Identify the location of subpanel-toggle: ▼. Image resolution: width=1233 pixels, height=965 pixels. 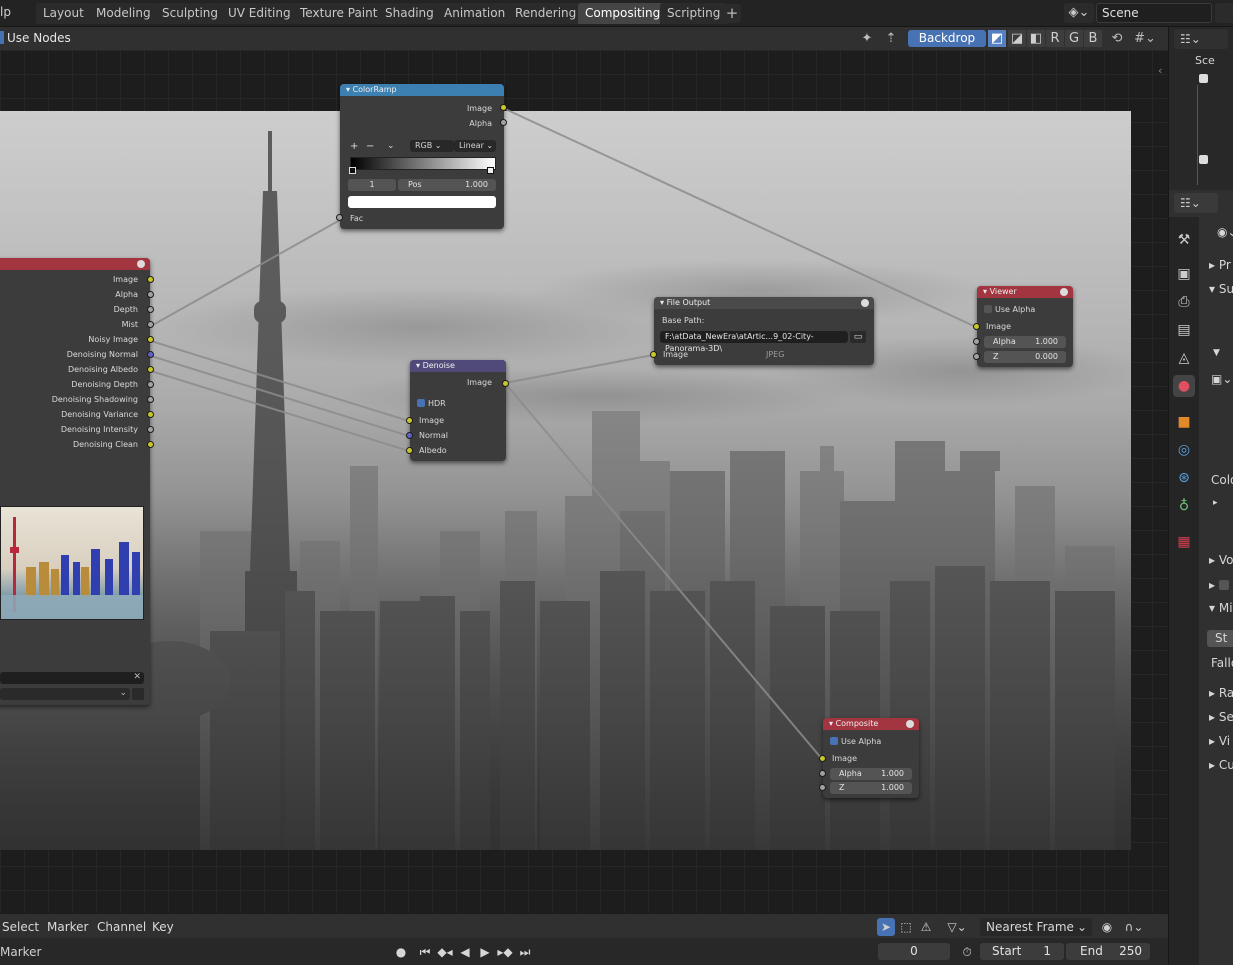
(1216, 353).